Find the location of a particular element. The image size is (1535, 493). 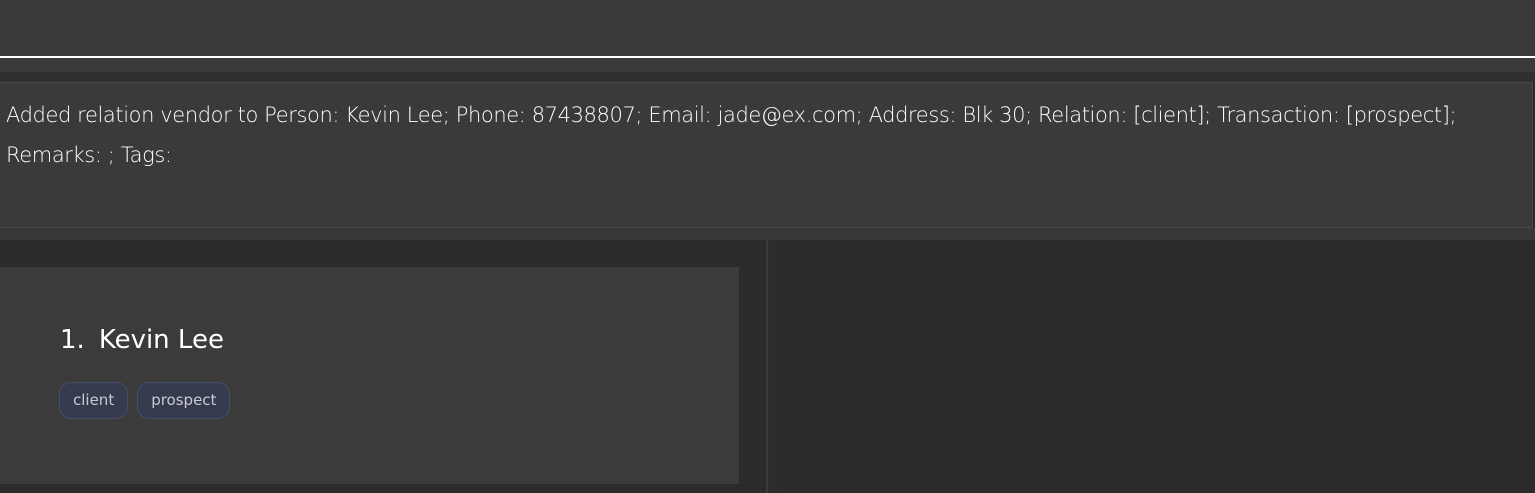

person-index: 1. is located at coordinates (72, 340).